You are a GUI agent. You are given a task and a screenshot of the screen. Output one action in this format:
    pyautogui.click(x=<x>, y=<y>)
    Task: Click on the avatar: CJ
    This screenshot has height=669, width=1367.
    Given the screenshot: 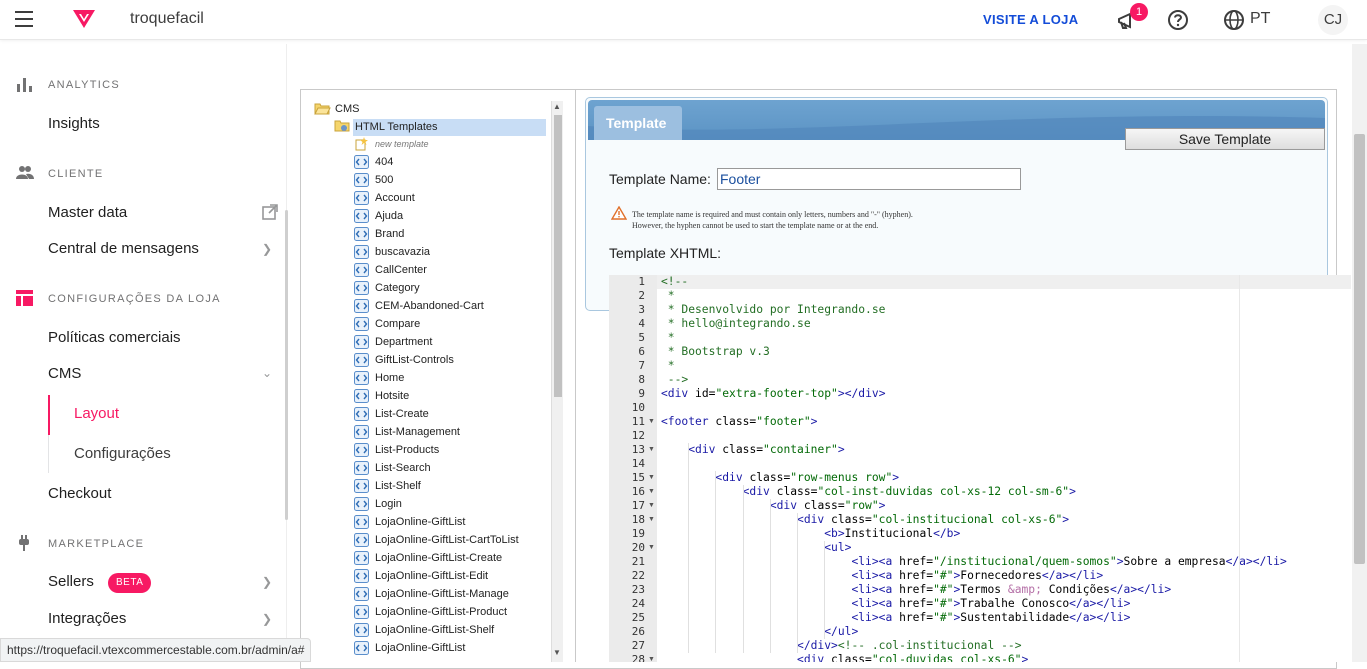 What is the action you would take?
    pyautogui.click(x=1333, y=20)
    